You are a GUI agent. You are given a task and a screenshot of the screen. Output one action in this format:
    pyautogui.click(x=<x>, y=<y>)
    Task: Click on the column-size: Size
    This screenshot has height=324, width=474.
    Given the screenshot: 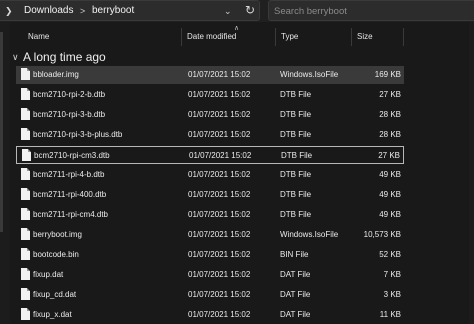 What is the action you would take?
    pyautogui.click(x=365, y=36)
    